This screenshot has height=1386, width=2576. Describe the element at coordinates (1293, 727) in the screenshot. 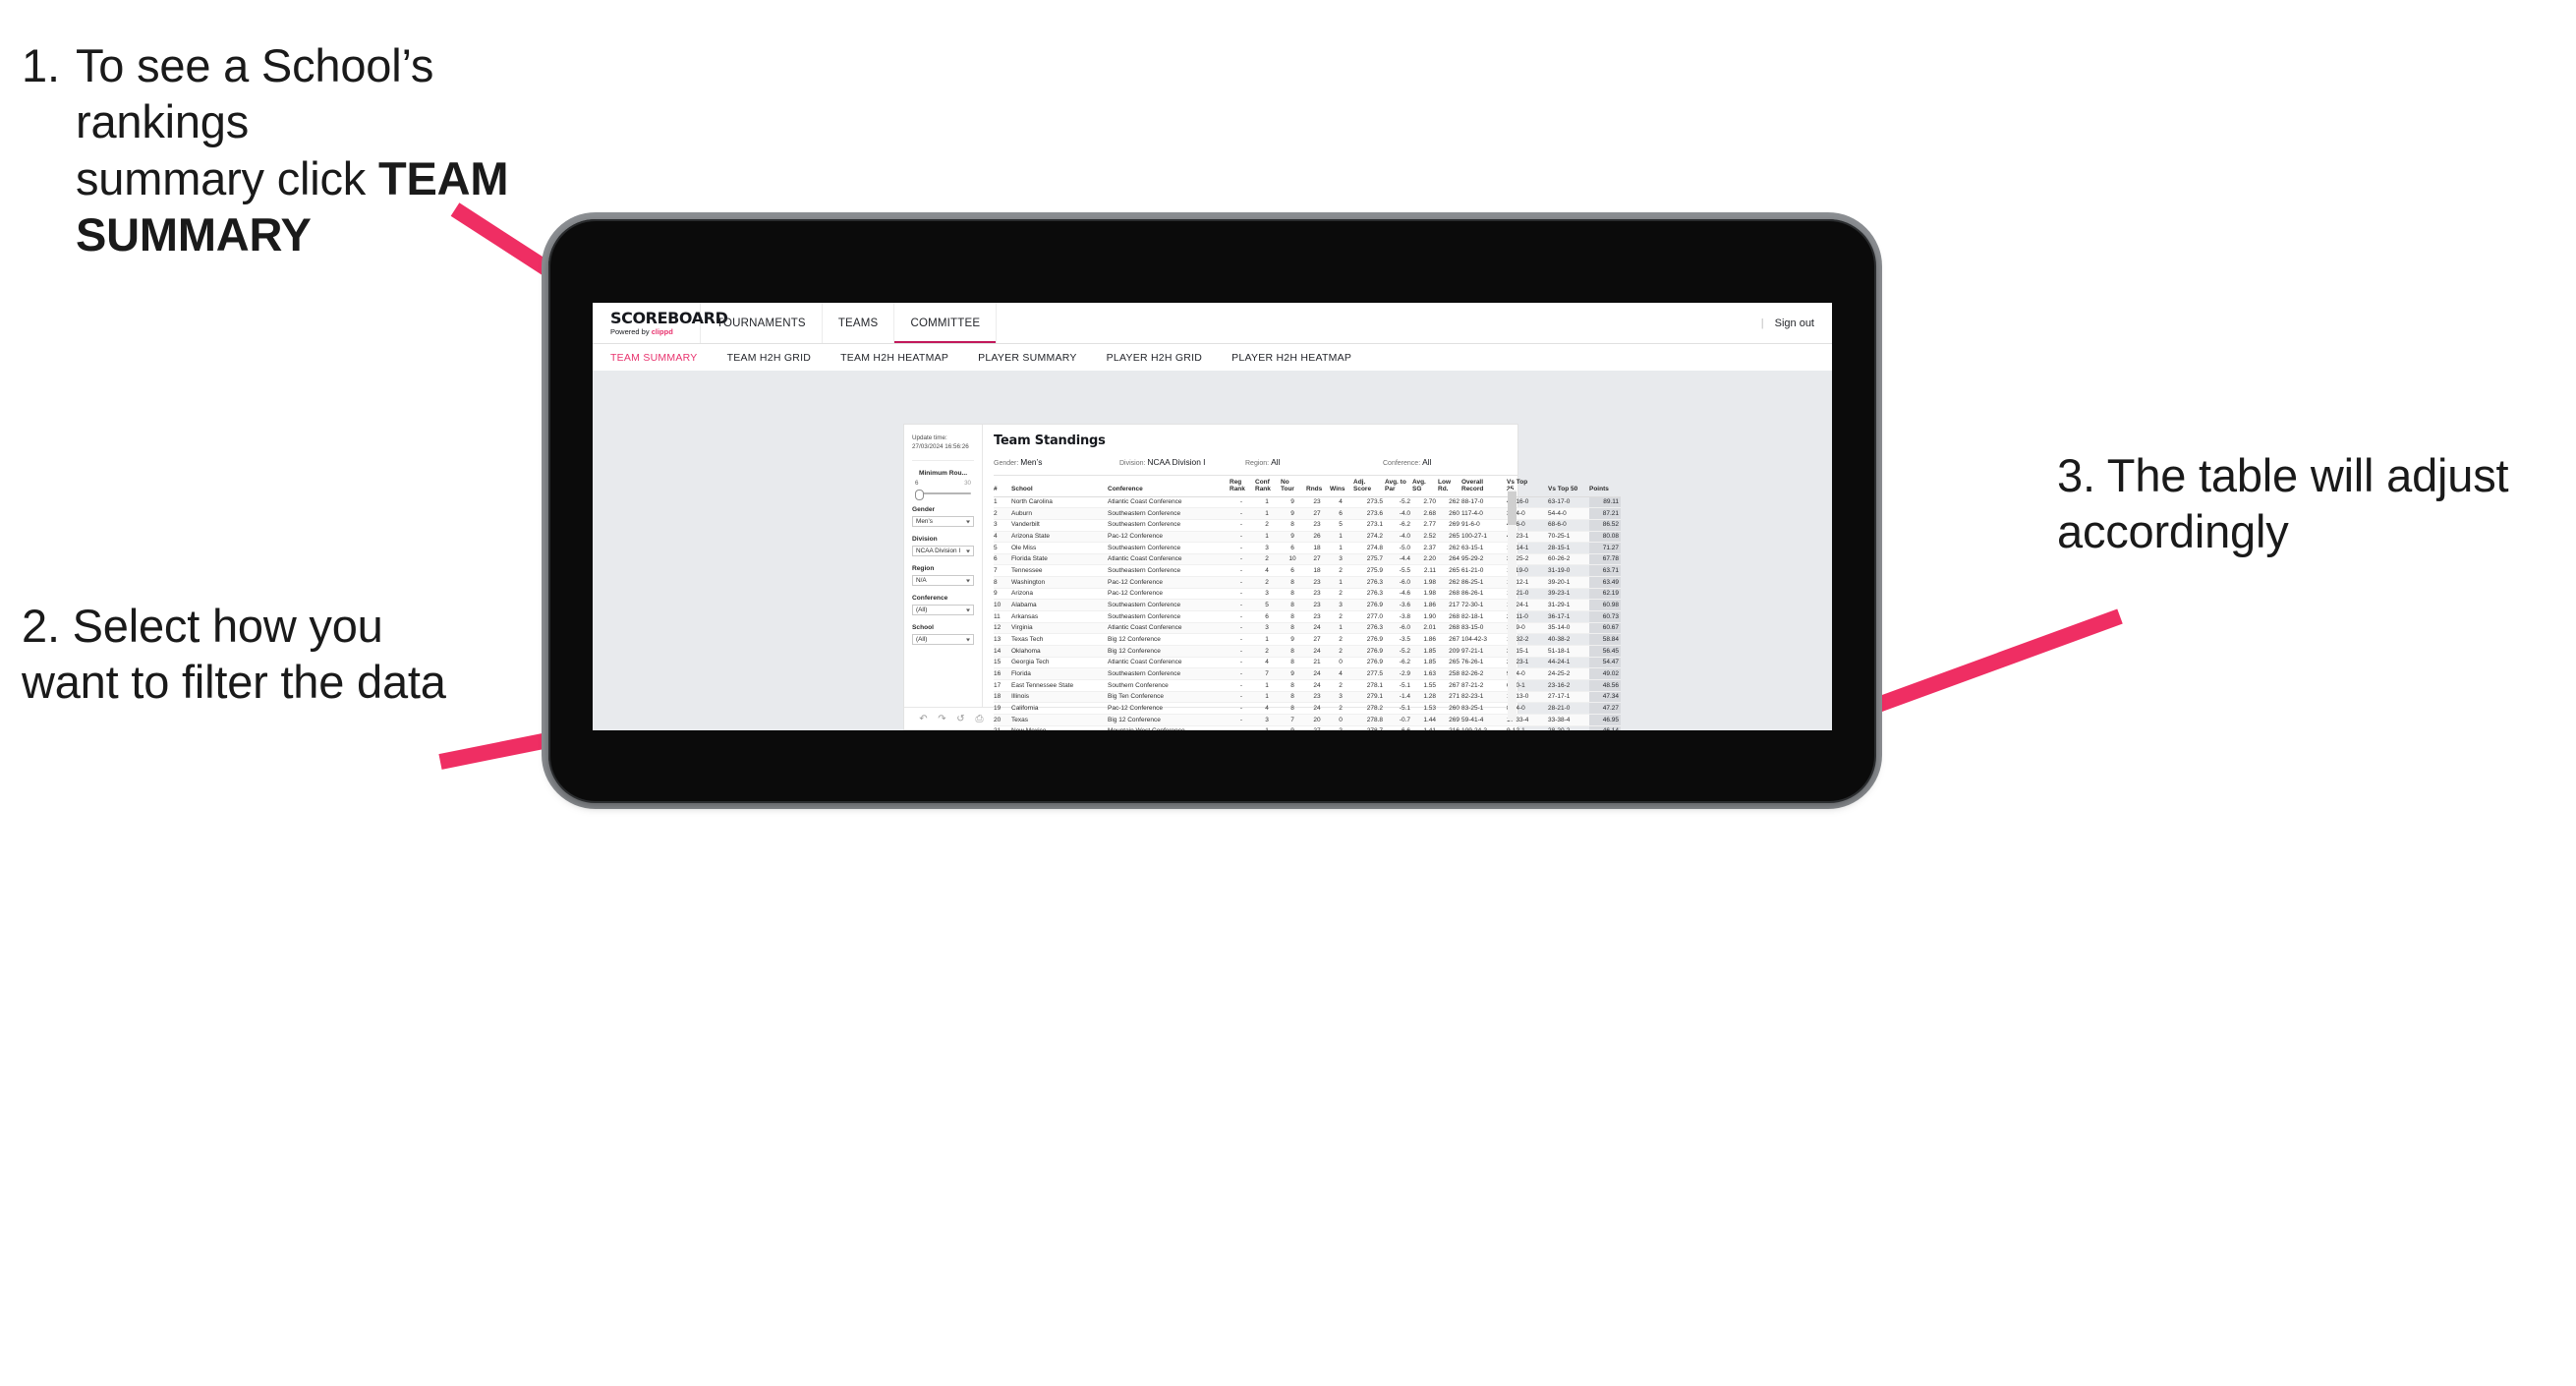

I see `cell-no-tour: 9` at that location.